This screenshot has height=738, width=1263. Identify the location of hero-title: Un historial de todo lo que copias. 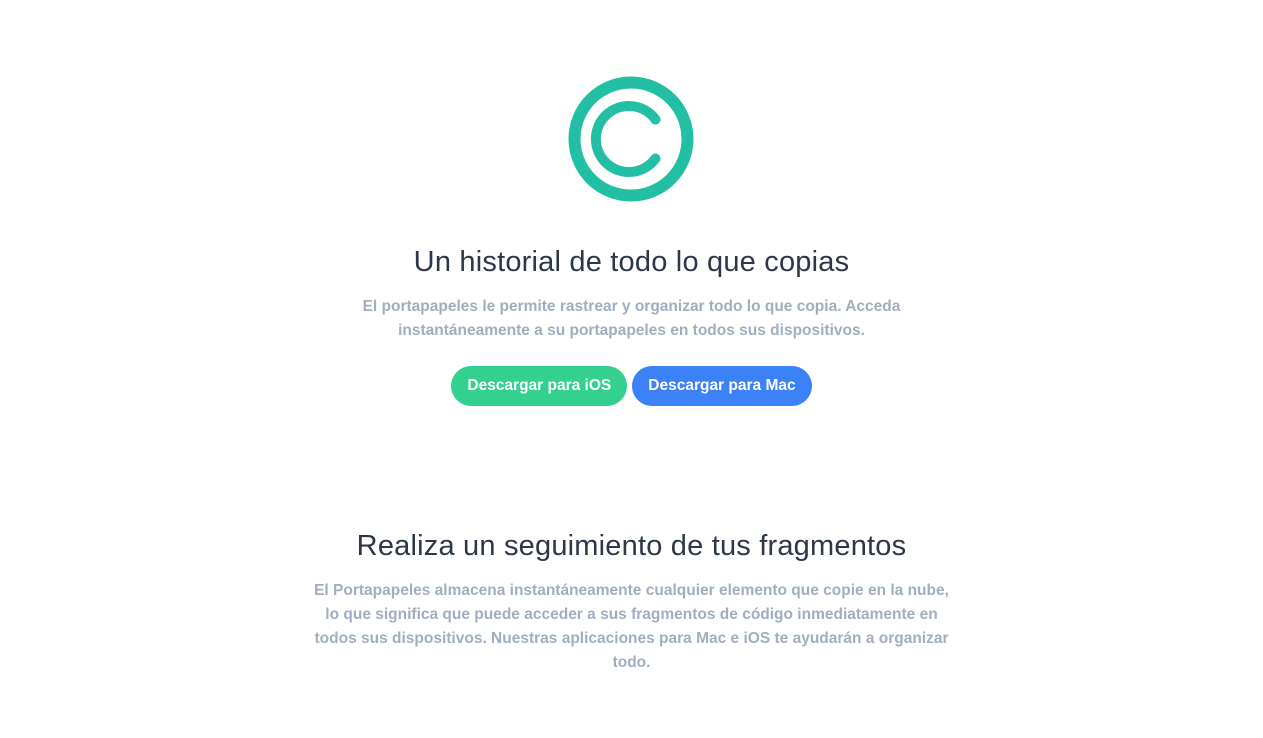
(631, 262).